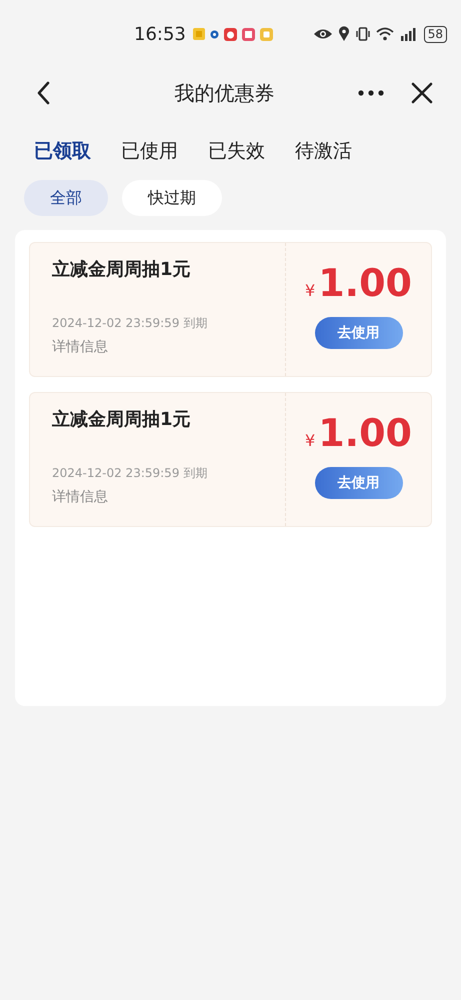 This screenshot has width=461, height=1000. What do you see at coordinates (62, 151) in the screenshot?
I see `tab: 已领取` at bounding box center [62, 151].